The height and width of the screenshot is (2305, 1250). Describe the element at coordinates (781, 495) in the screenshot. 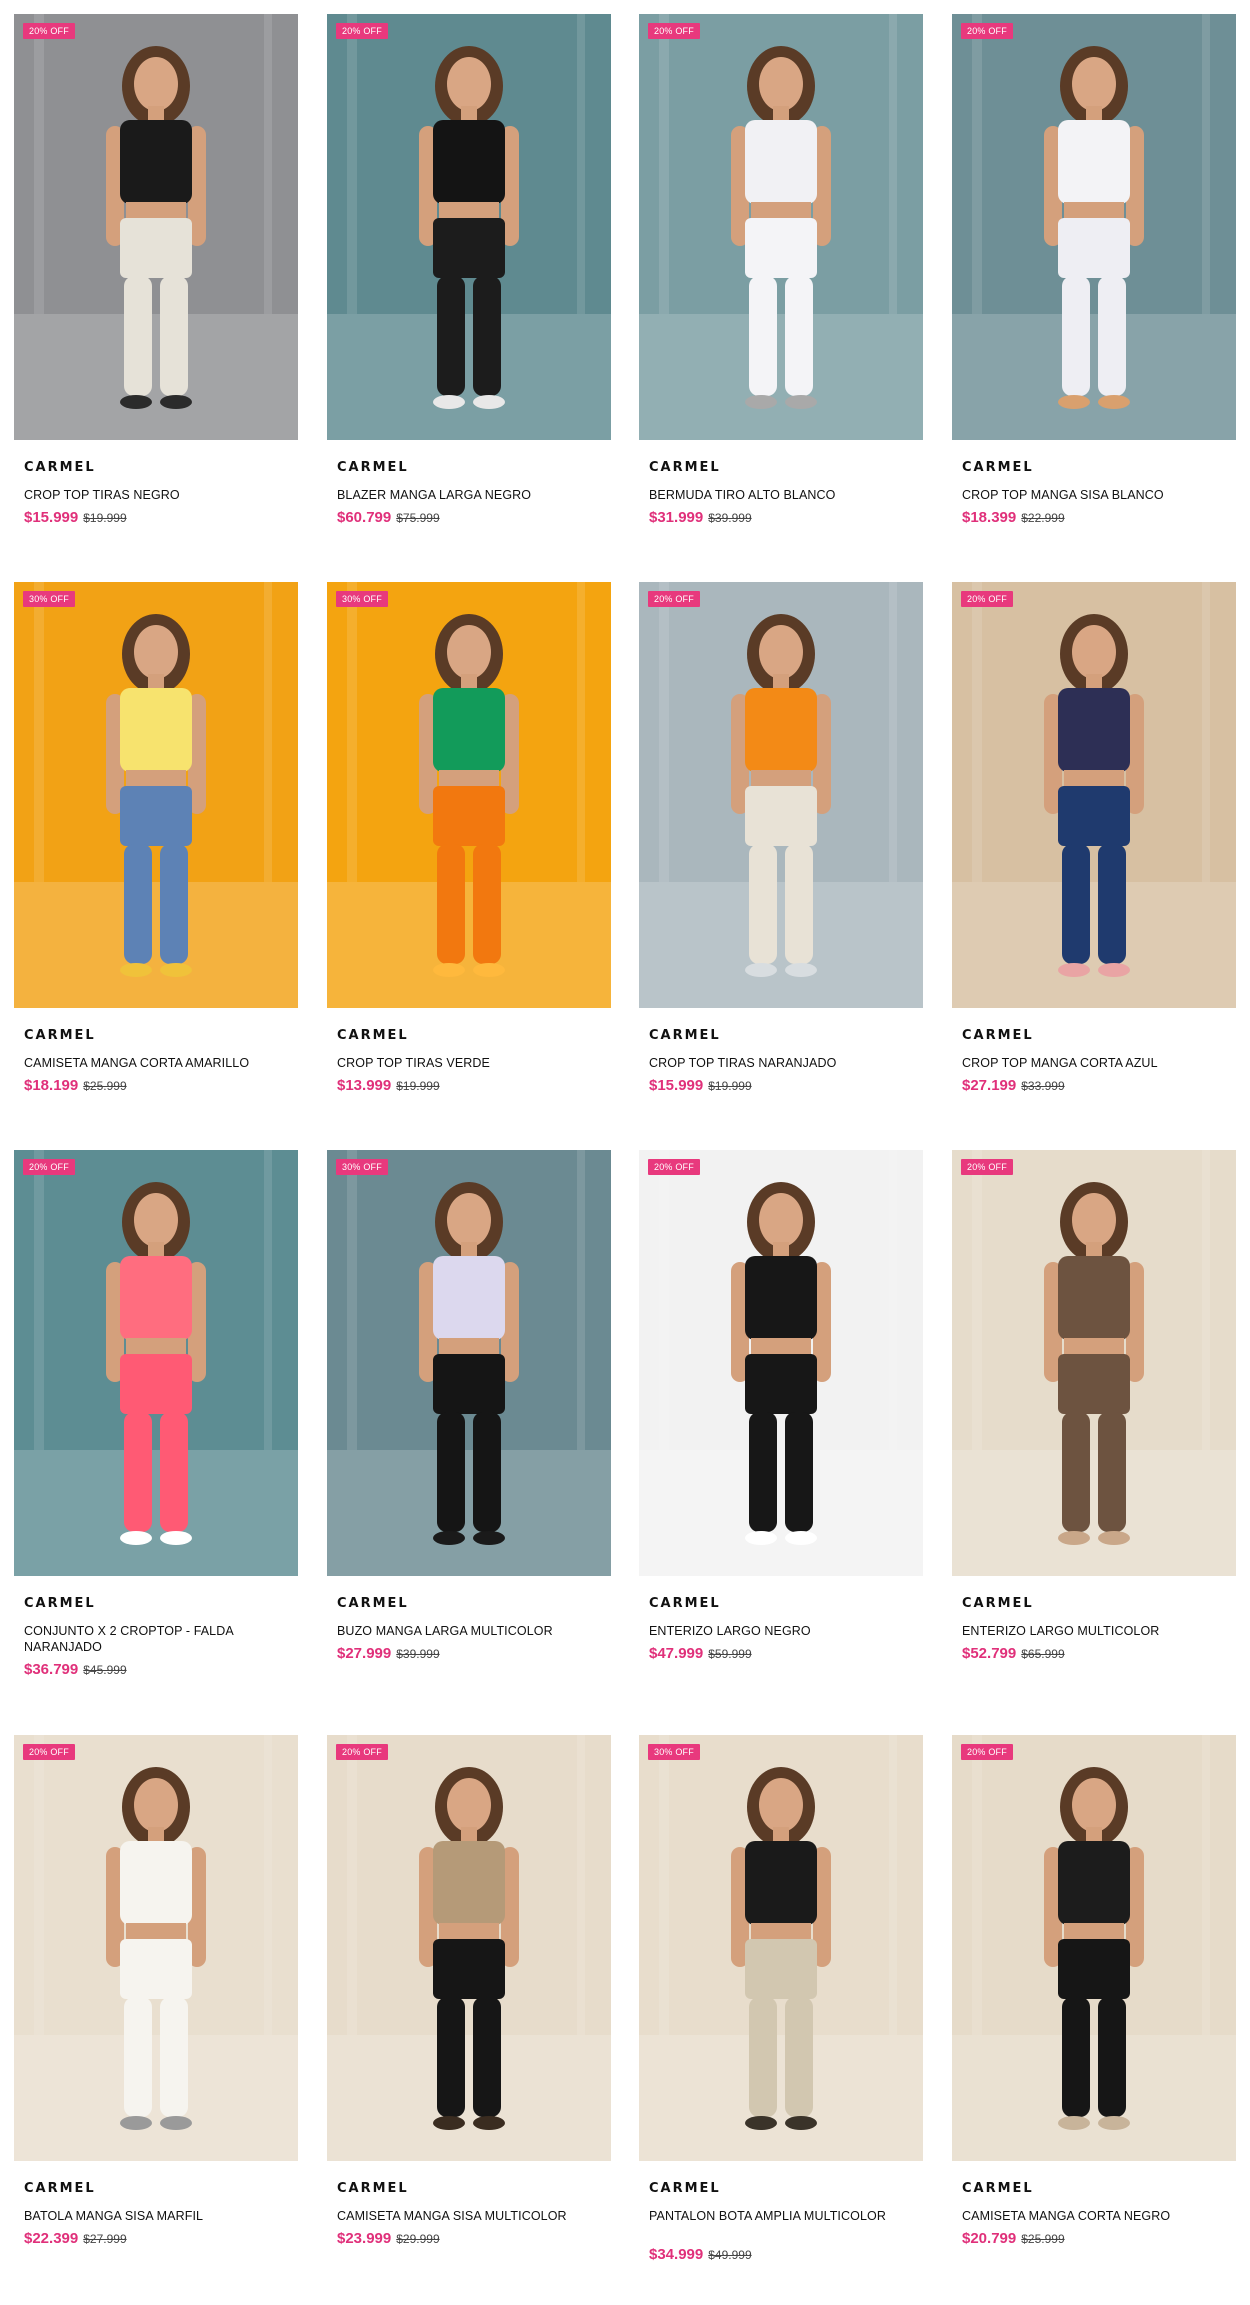

I see `product-name: BERMUDA TIRO ALTO BLANCO` at that location.